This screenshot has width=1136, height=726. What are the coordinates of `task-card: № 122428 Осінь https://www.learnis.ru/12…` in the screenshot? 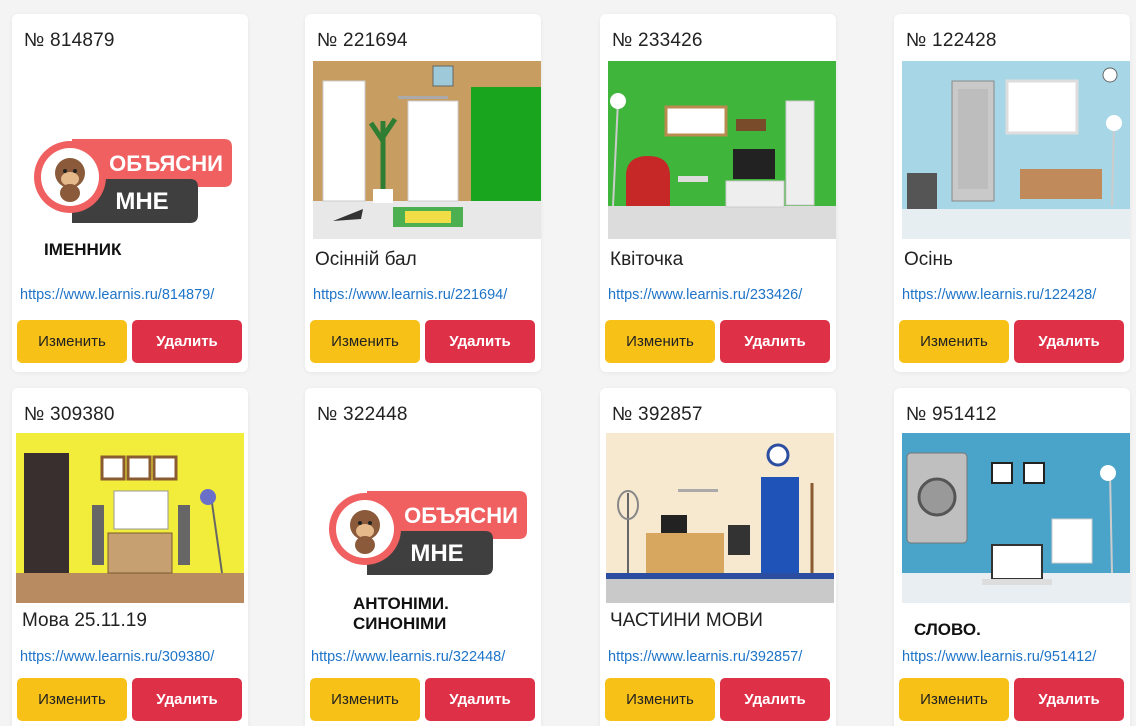 It's located at (1012, 193).